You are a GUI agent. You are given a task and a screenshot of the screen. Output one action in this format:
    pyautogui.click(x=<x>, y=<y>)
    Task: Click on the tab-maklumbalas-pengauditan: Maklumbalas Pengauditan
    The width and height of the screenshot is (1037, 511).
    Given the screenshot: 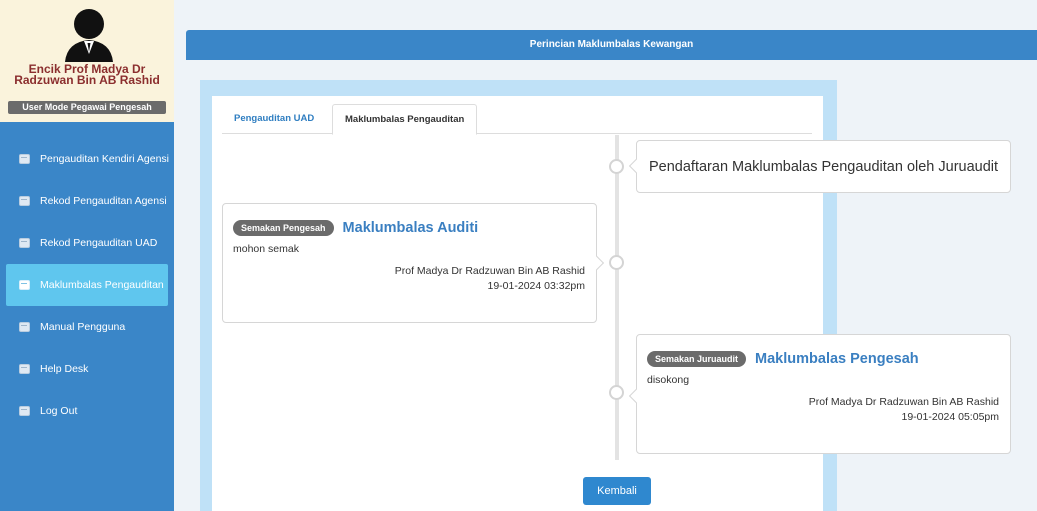 What is the action you would take?
    pyautogui.click(x=405, y=119)
    